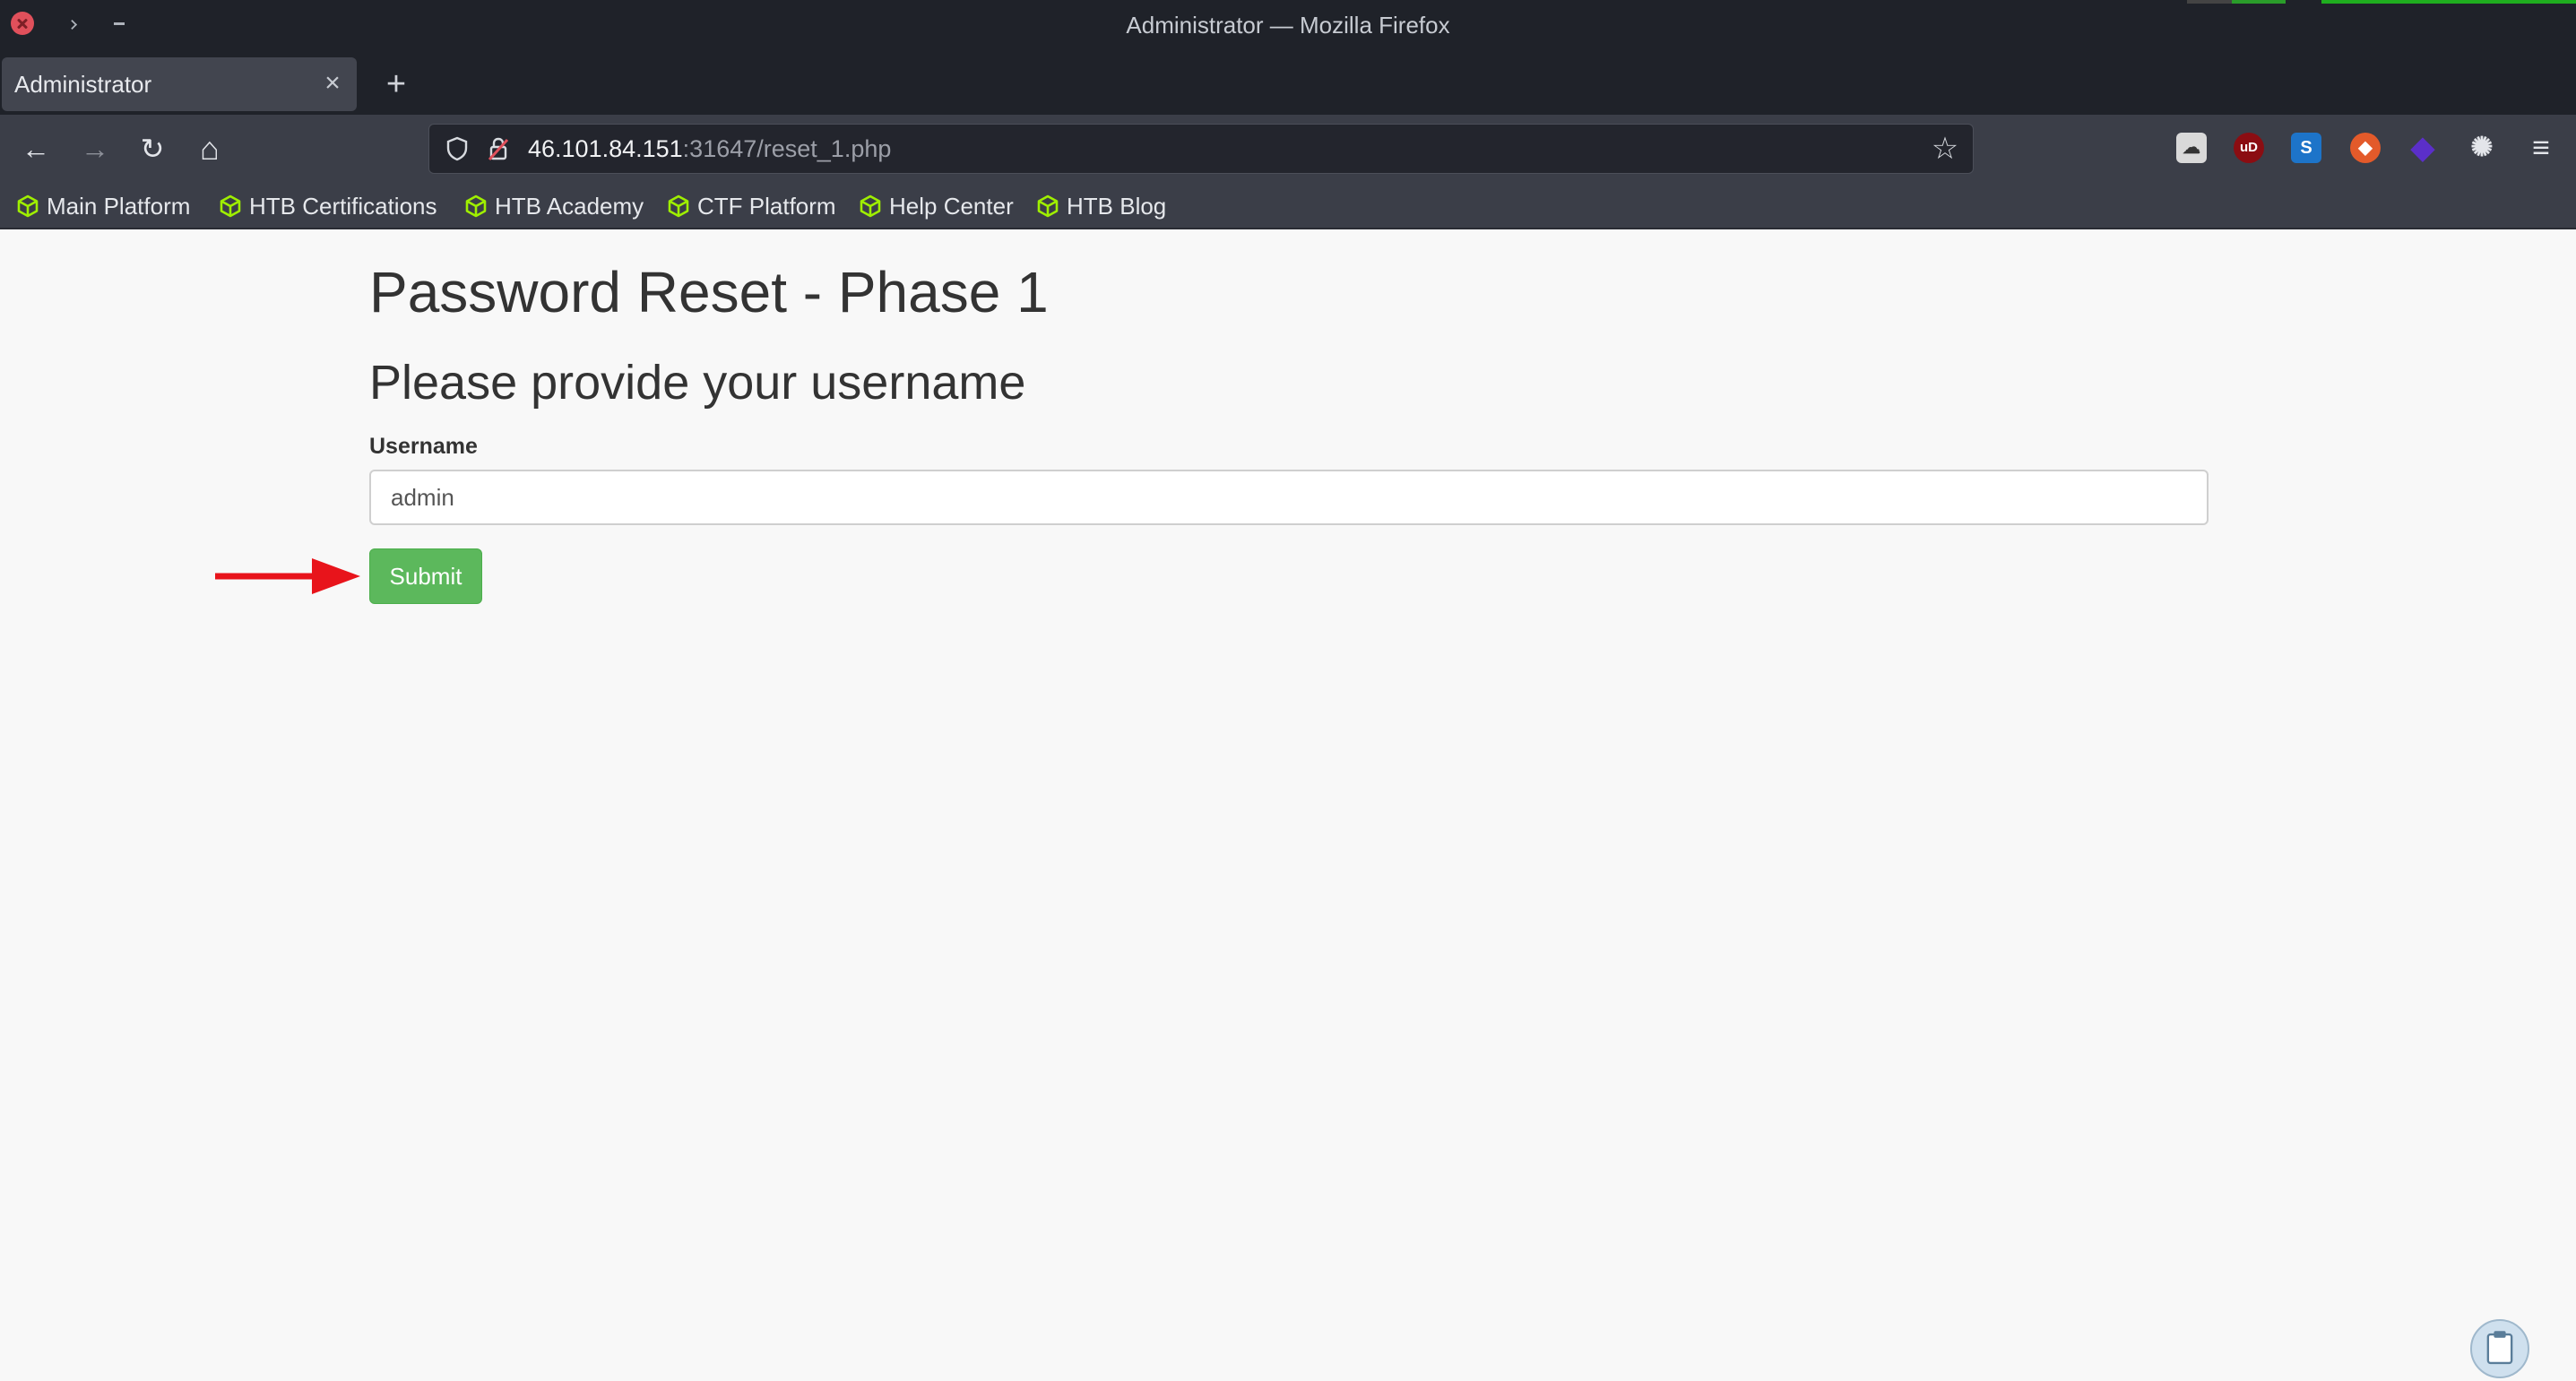 The height and width of the screenshot is (1381, 2576). Describe the element at coordinates (2191, 148) in the screenshot. I see `extension-1-icon: ☁` at that location.